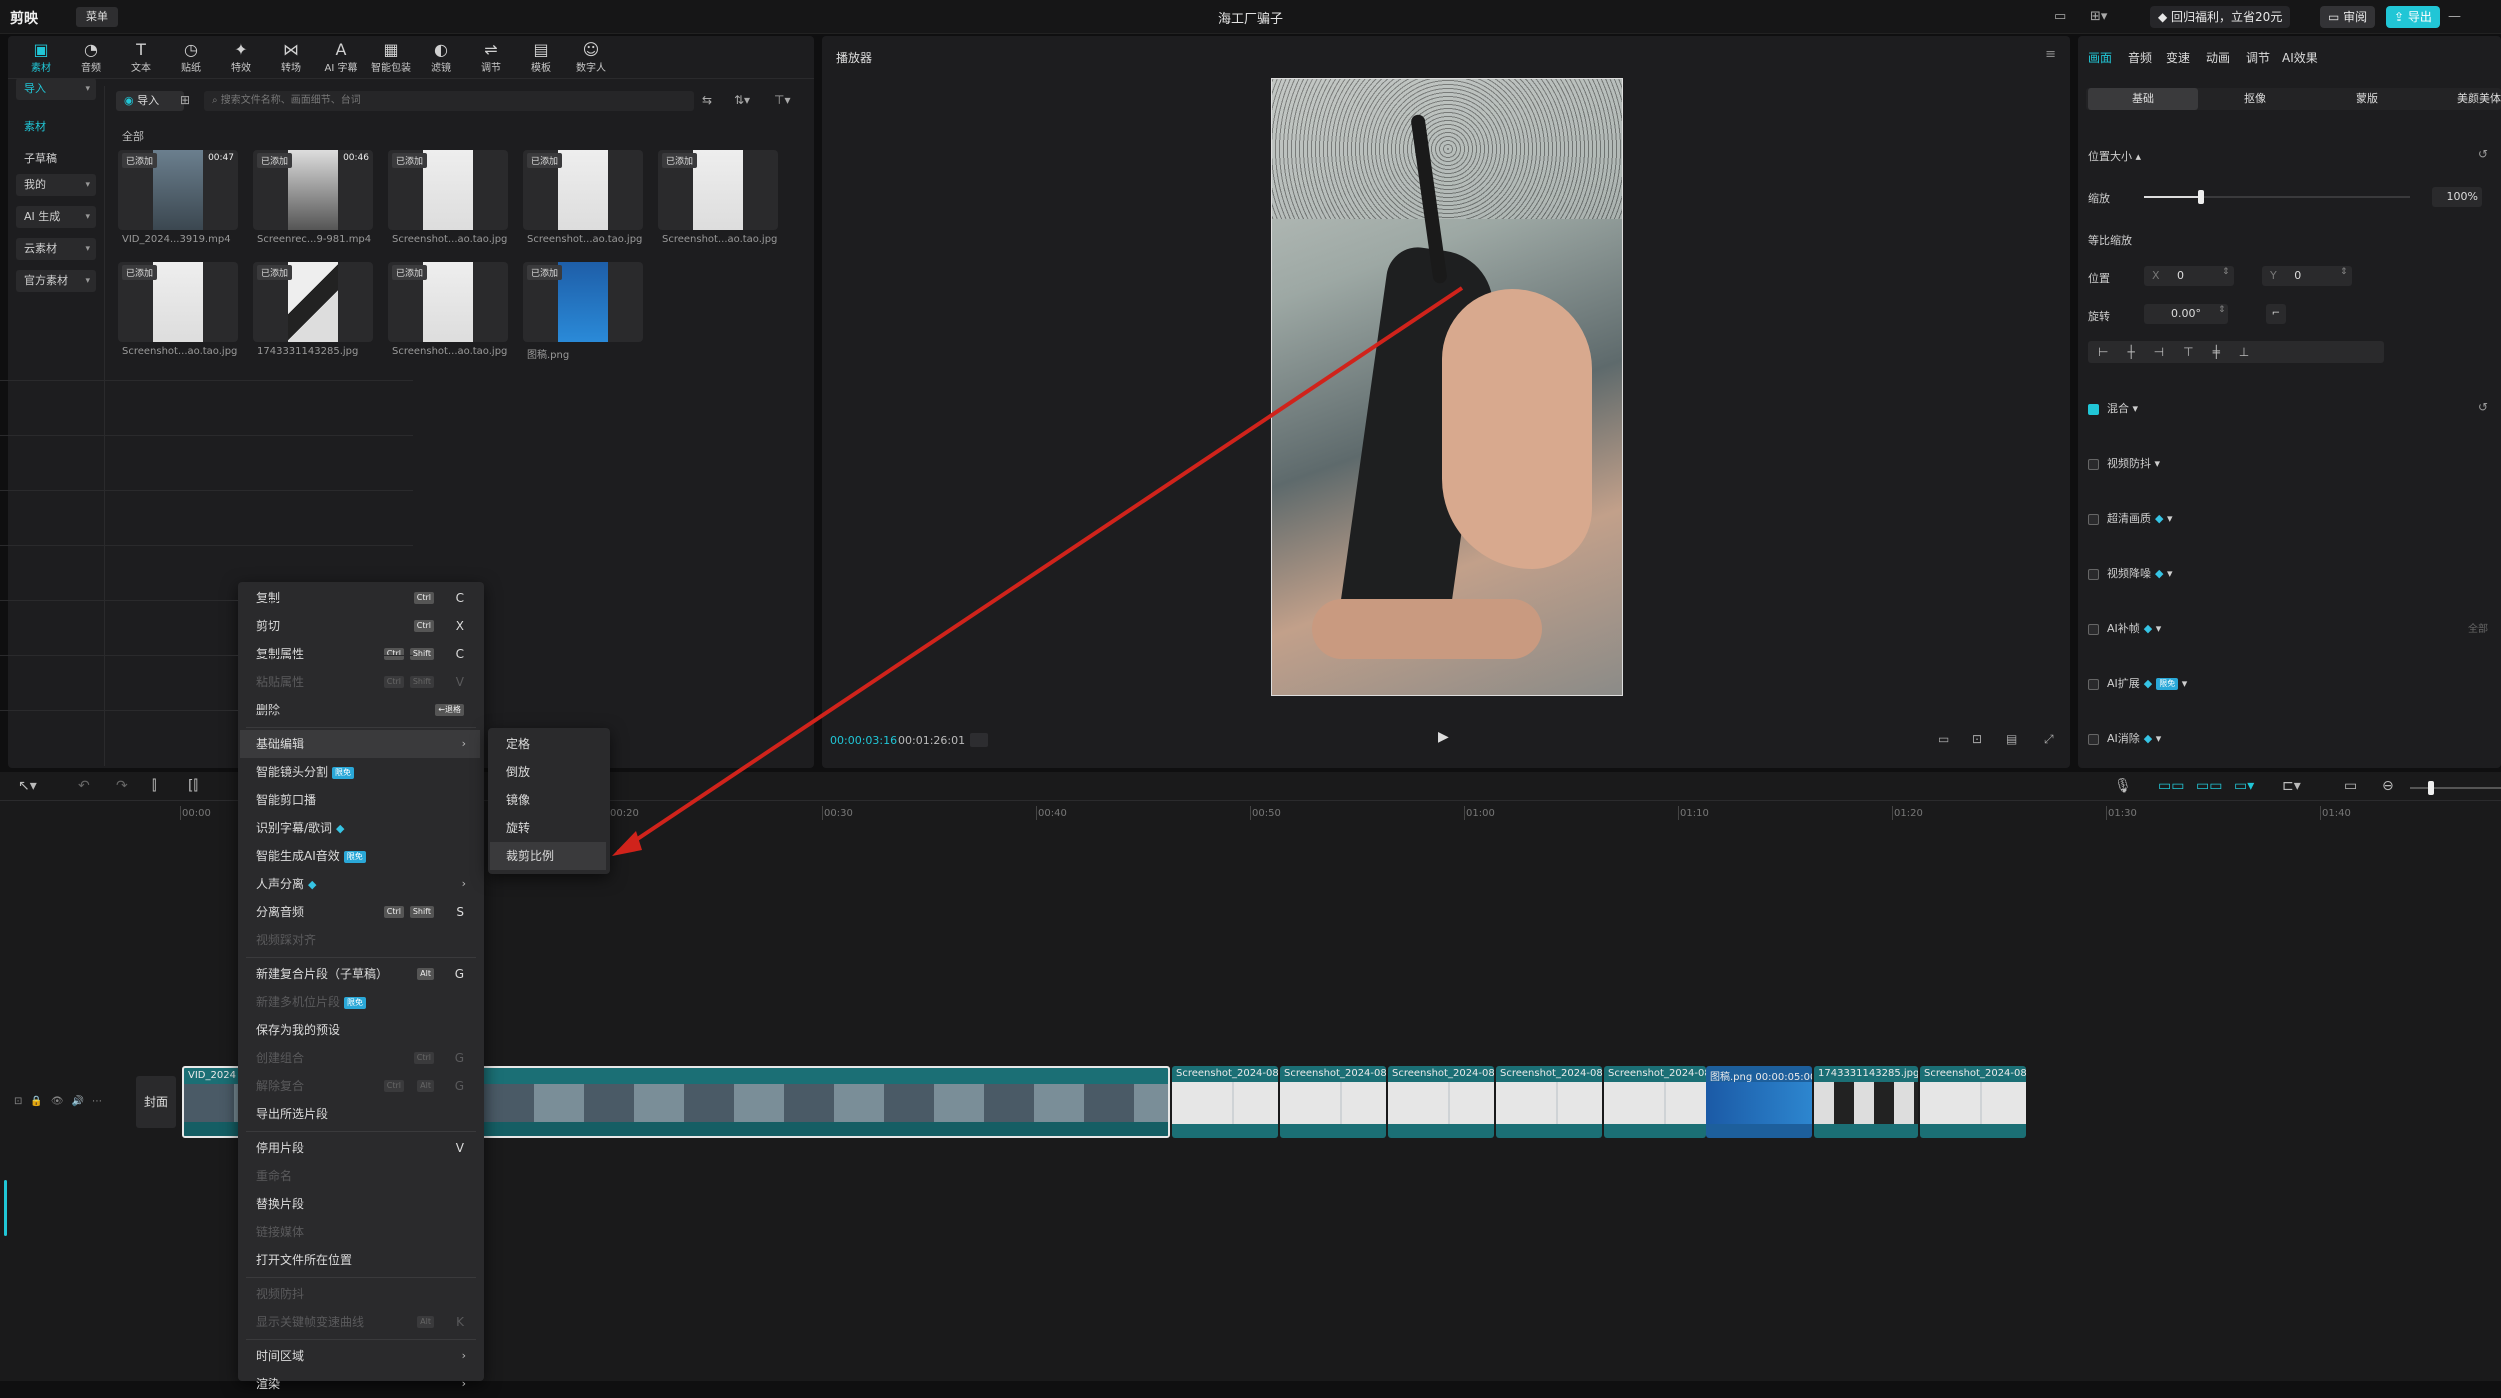 This screenshot has height=1398, width=2501. Describe the element at coordinates (314, 239) in the screenshot. I see `media-name: Screenrec...9-981.mp4` at that location.